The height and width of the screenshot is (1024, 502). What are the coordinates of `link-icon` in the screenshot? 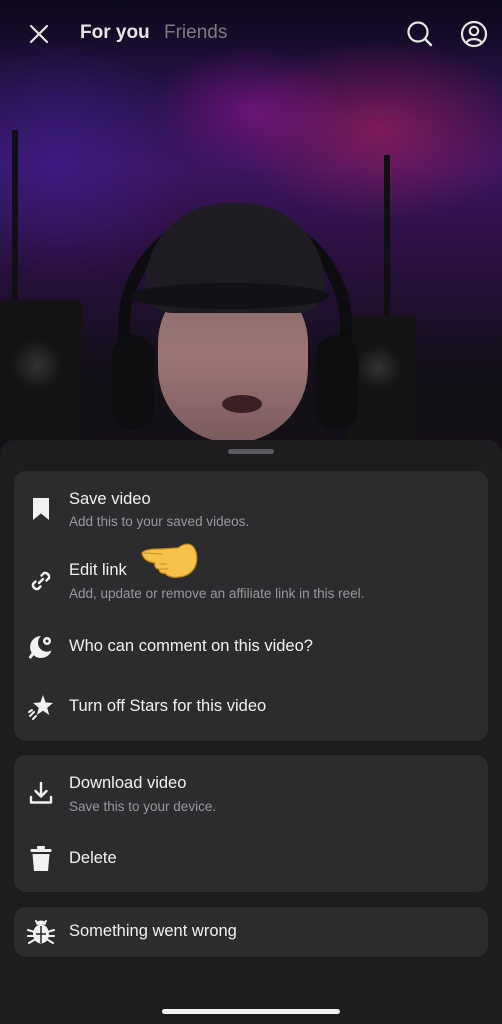 It's located at (41, 581).